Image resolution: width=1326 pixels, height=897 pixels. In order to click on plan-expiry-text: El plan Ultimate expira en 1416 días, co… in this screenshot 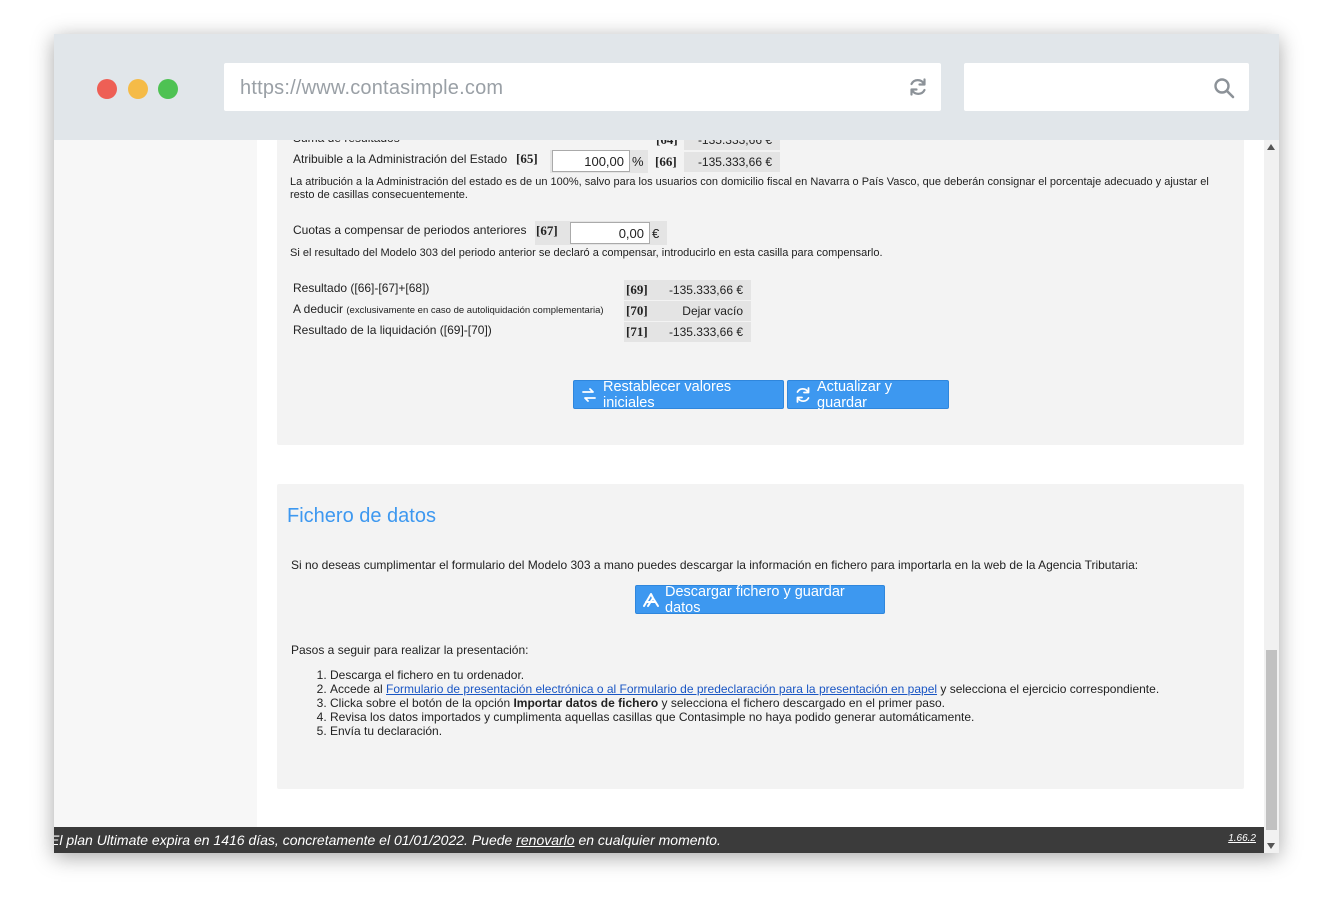, I will do `click(387, 840)`.